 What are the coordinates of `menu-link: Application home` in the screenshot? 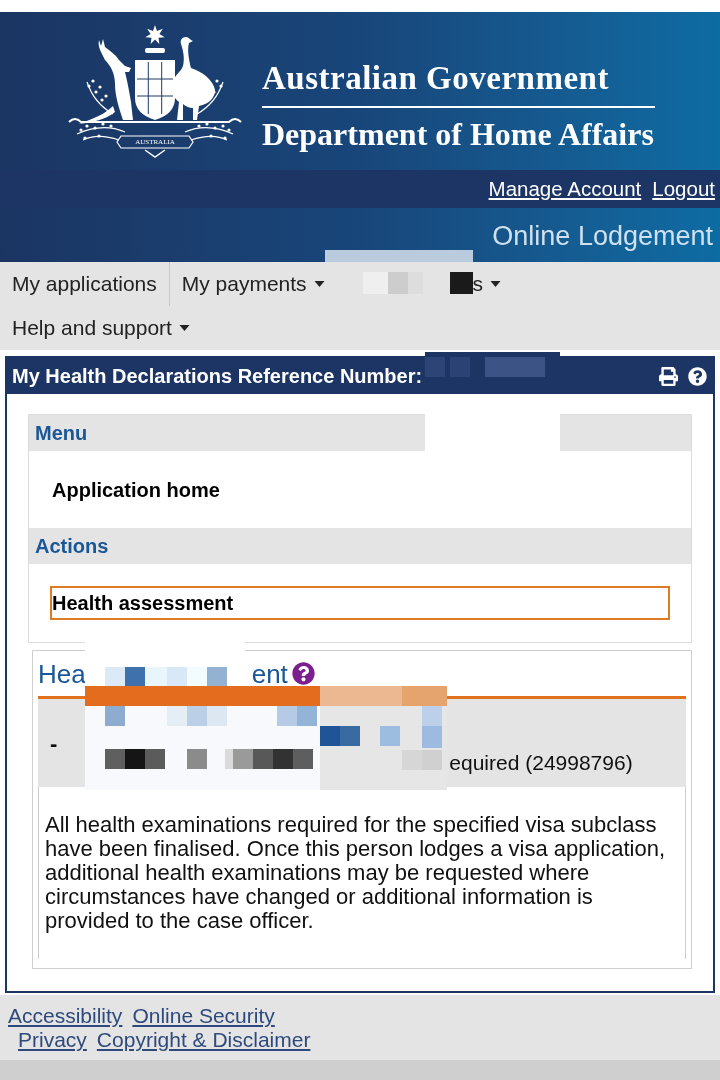 It's located at (360, 489).